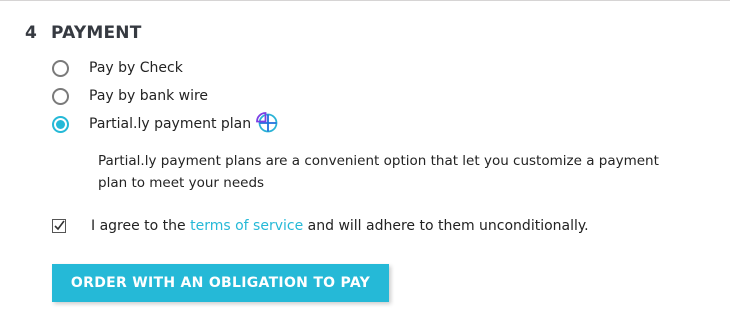 The height and width of the screenshot is (316, 730). I want to click on payment-option-bank-wire: Pay by bank wire, so click(165, 96).